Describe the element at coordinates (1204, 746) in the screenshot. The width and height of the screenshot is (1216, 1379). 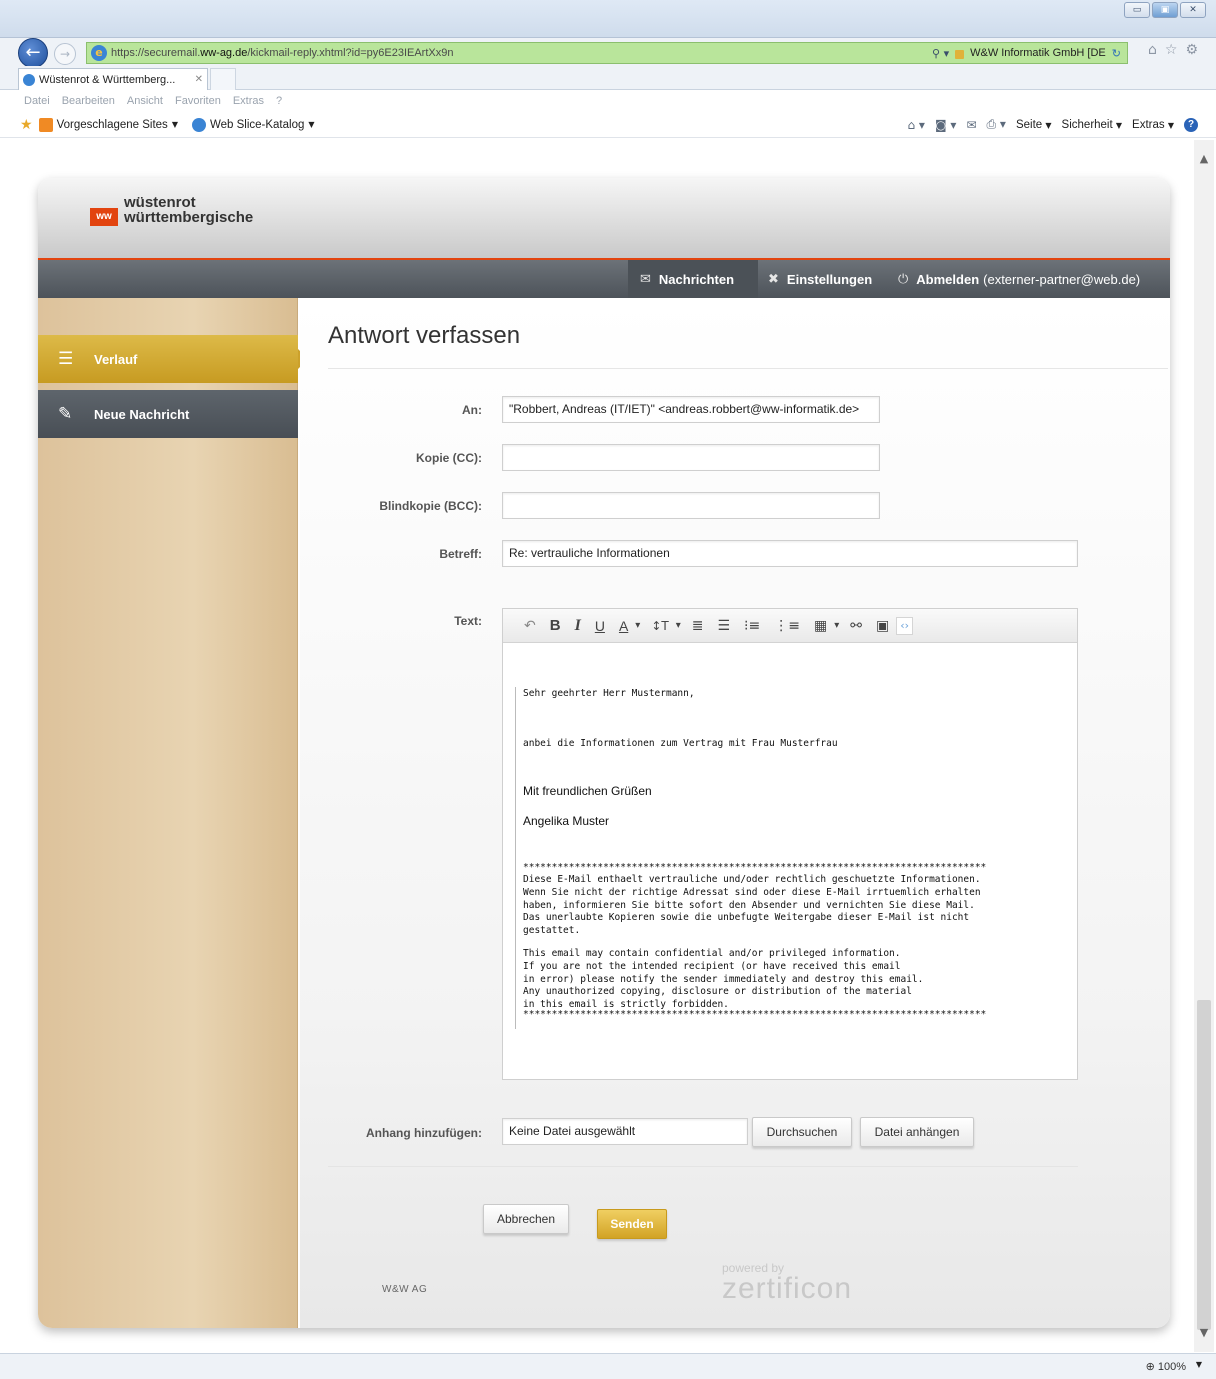
I see `page-scrollbar: ▲ ▼` at that location.